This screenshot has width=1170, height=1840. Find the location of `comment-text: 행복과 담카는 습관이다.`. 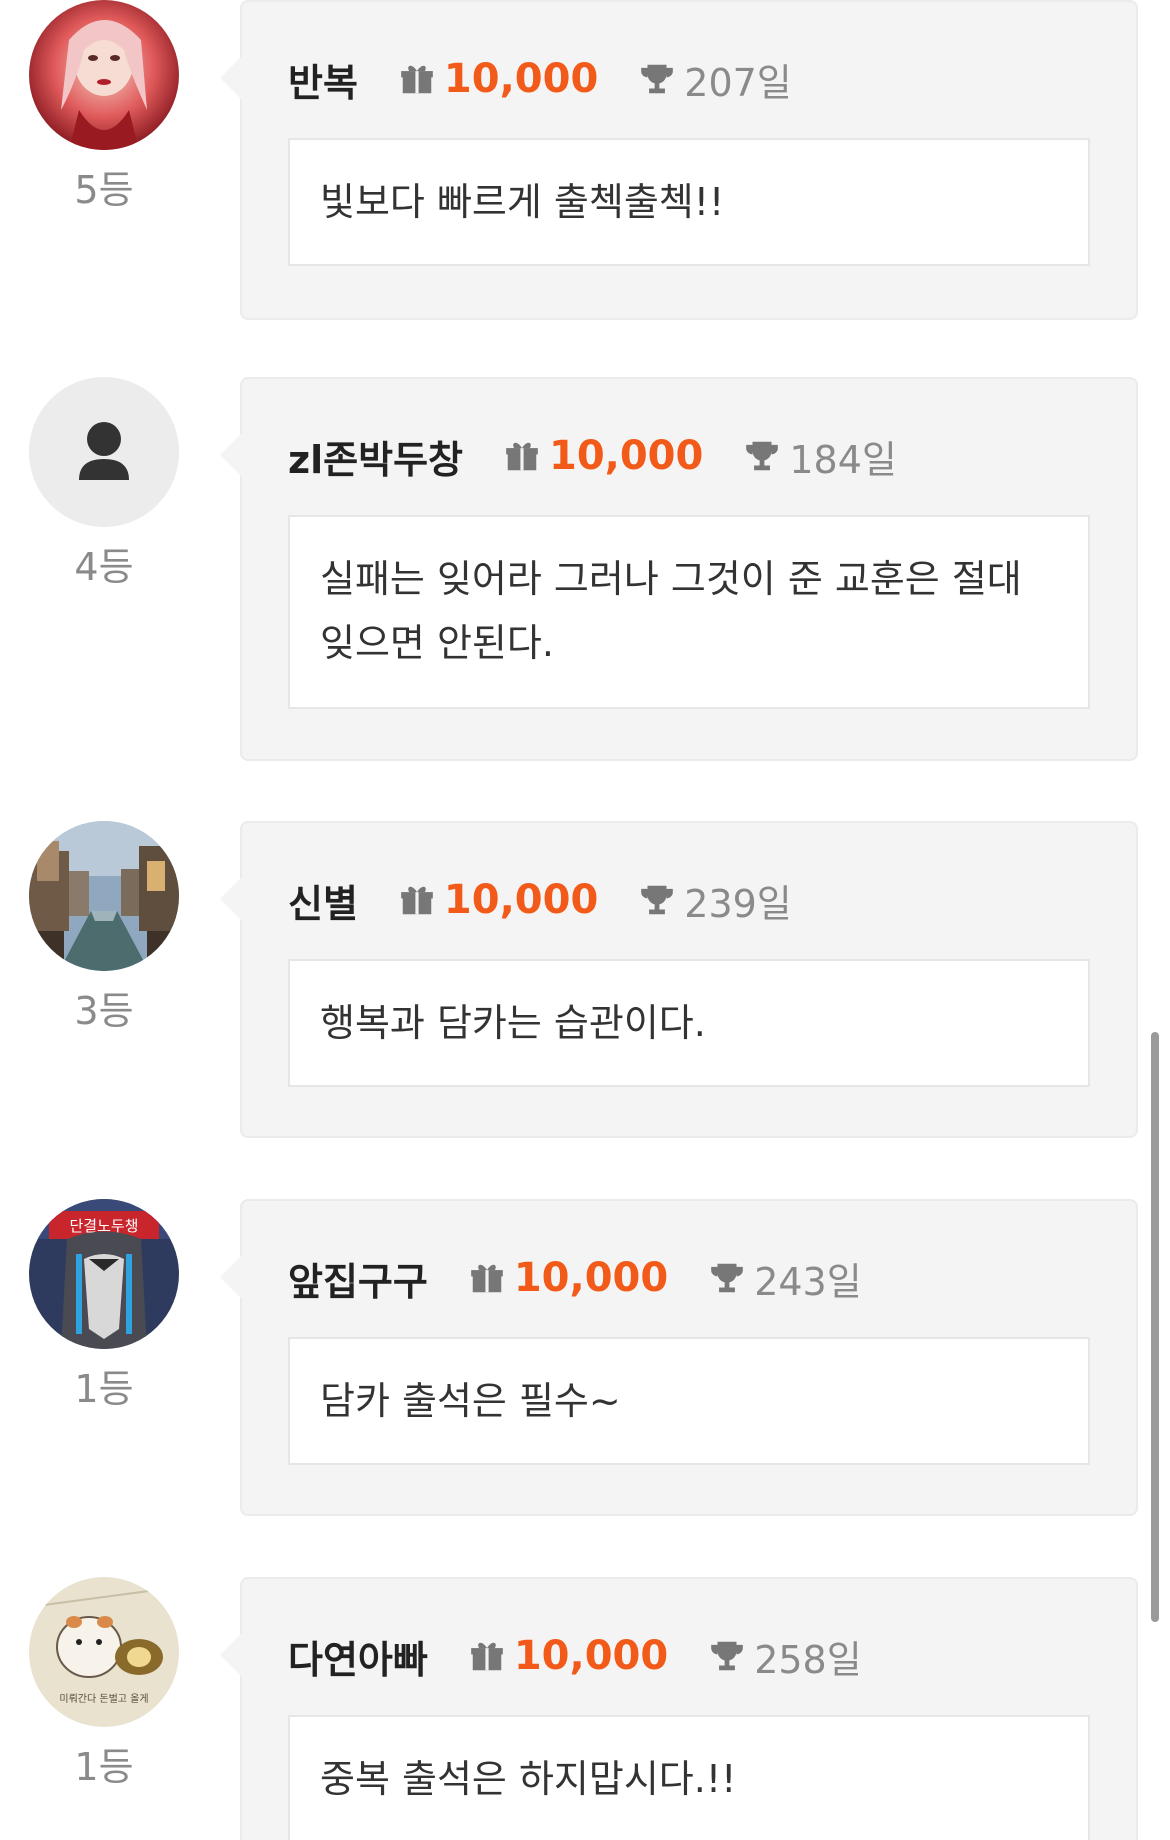

comment-text: 행복과 담카는 습관이다. is located at coordinates (513, 1023).